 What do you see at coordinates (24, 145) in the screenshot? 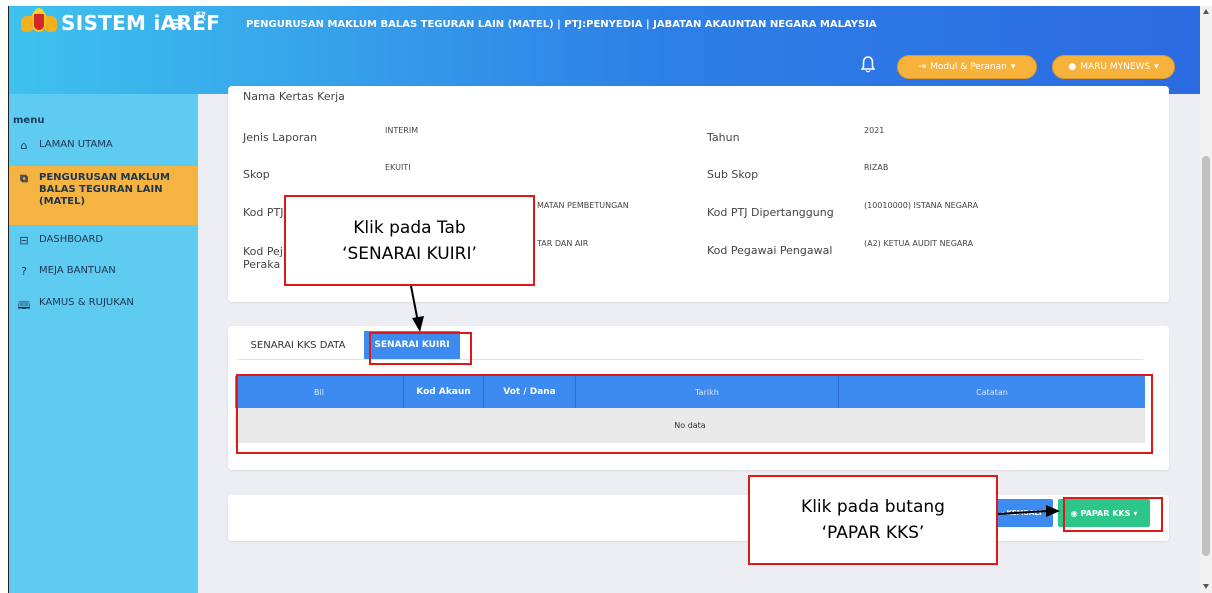
I see `home-icon: ⌂` at bounding box center [24, 145].